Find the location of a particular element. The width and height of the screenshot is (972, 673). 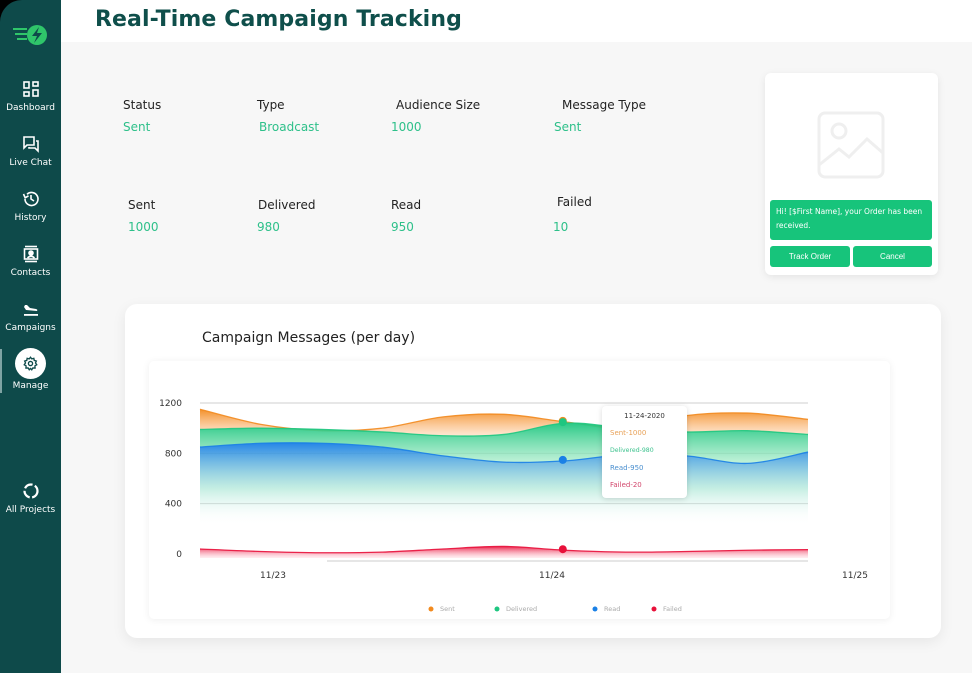

x-tick-label: 11/25 is located at coordinates (855, 576).